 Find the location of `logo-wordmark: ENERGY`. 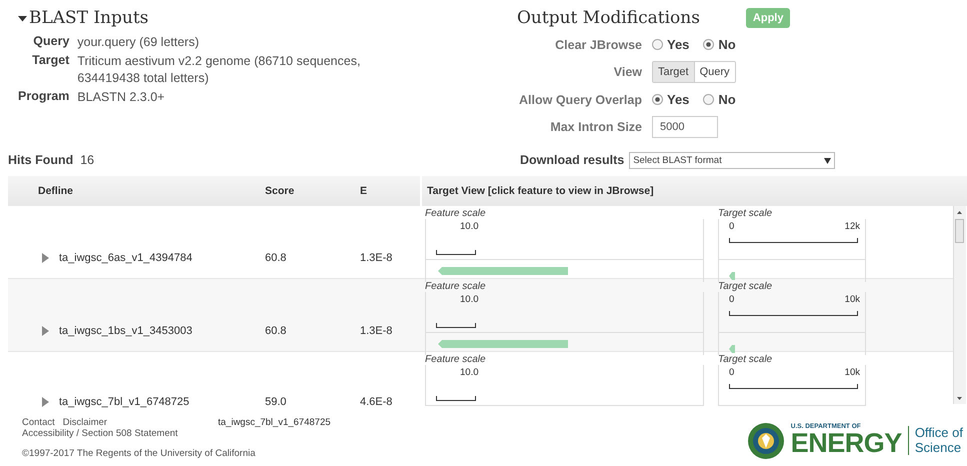

logo-wordmark: ENERGY is located at coordinates (846, 444).